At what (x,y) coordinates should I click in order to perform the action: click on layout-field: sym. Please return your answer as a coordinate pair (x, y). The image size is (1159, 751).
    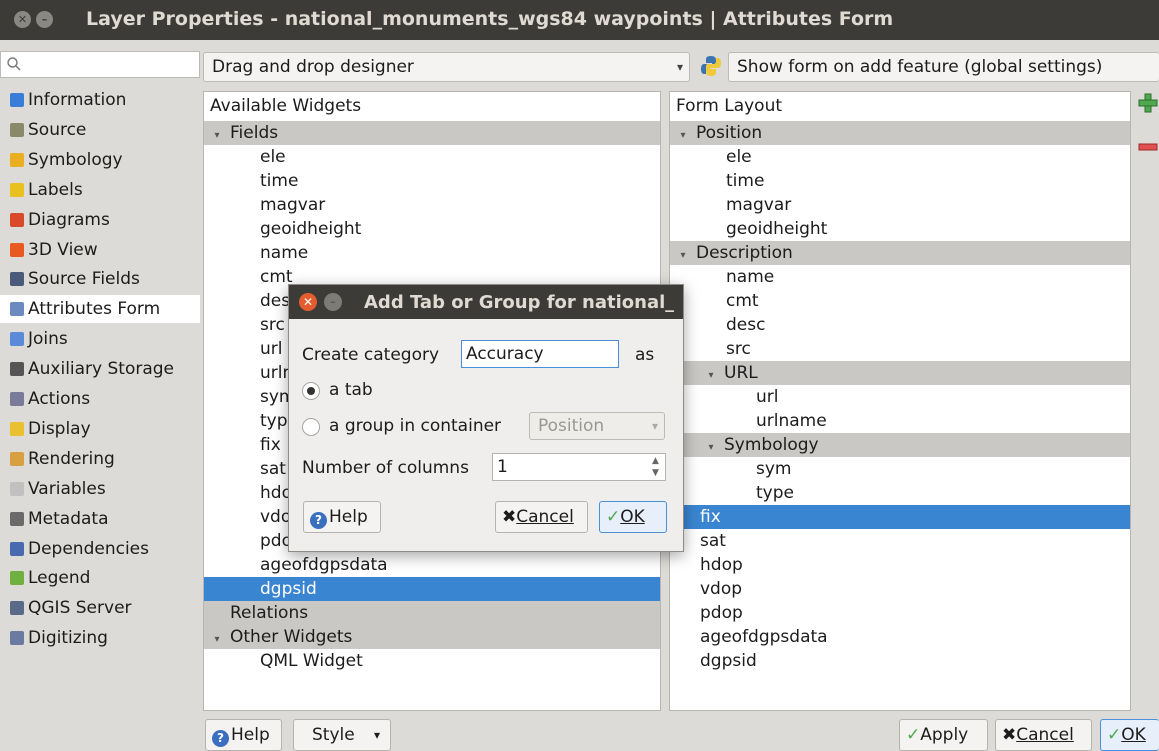
    Looking at the image, I should click on (900, 469).